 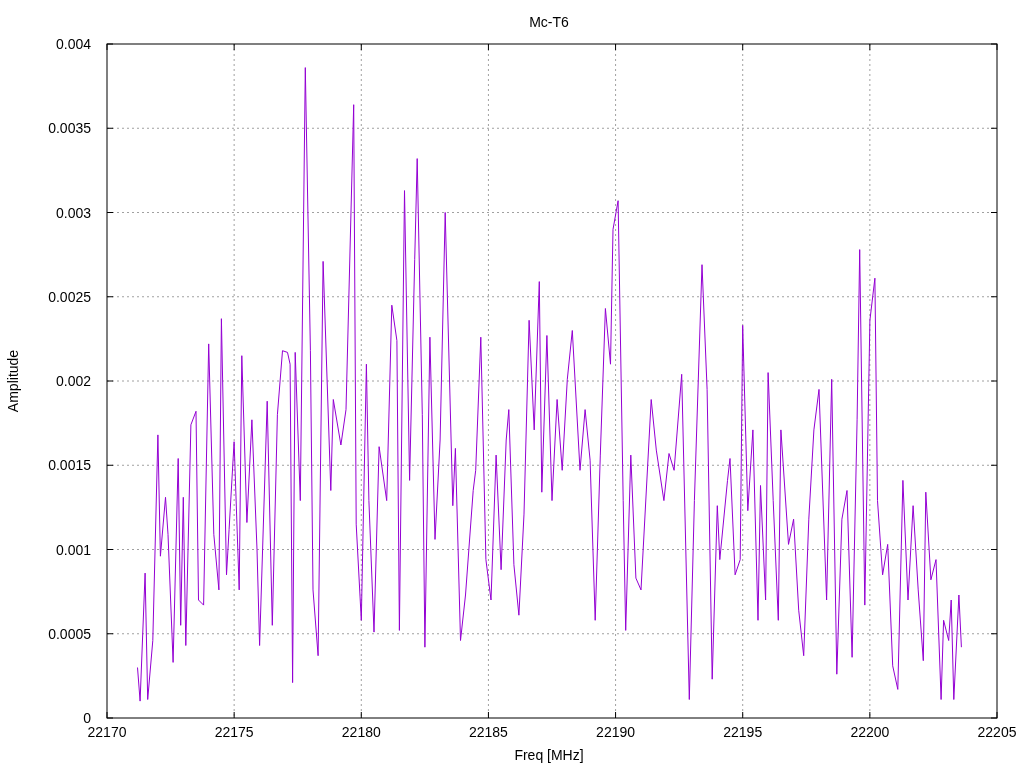 I want to click on axis-title: Amplitude, so click(x=13, y=381).